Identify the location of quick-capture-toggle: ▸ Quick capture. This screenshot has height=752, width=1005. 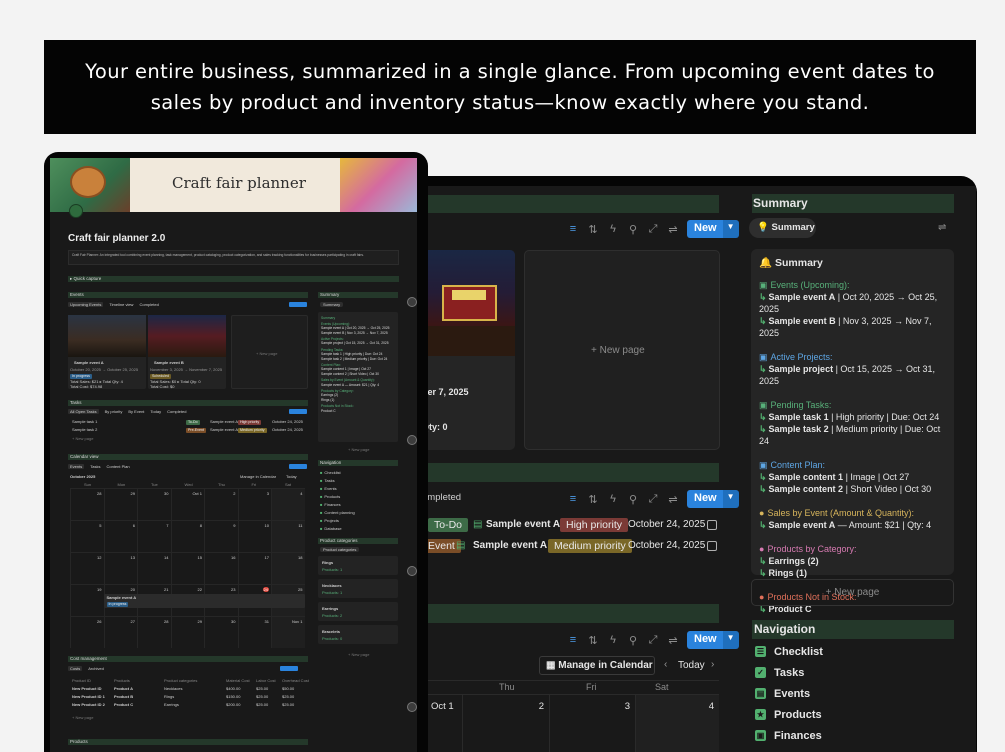
(233, 279).